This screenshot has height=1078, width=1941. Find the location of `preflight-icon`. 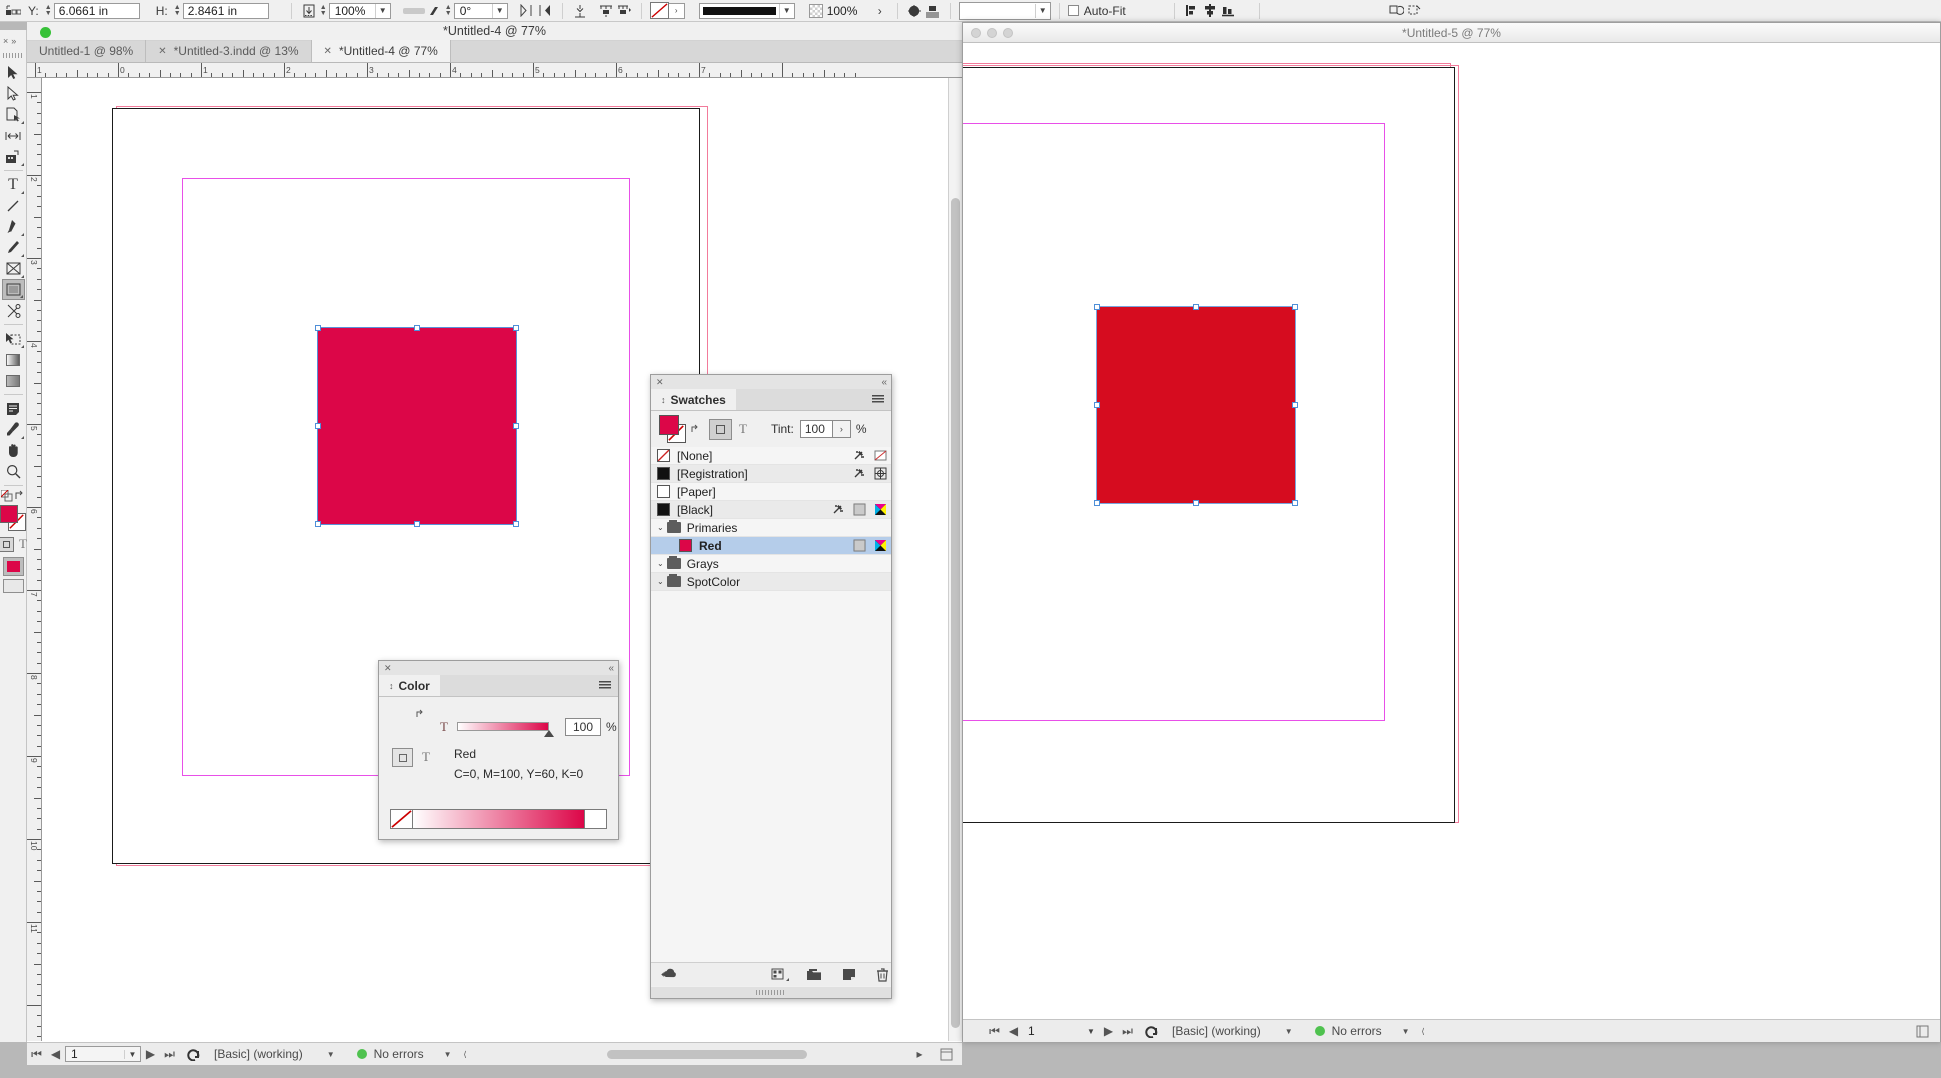

preflight-icon is located at coordinates (1152, 1031).